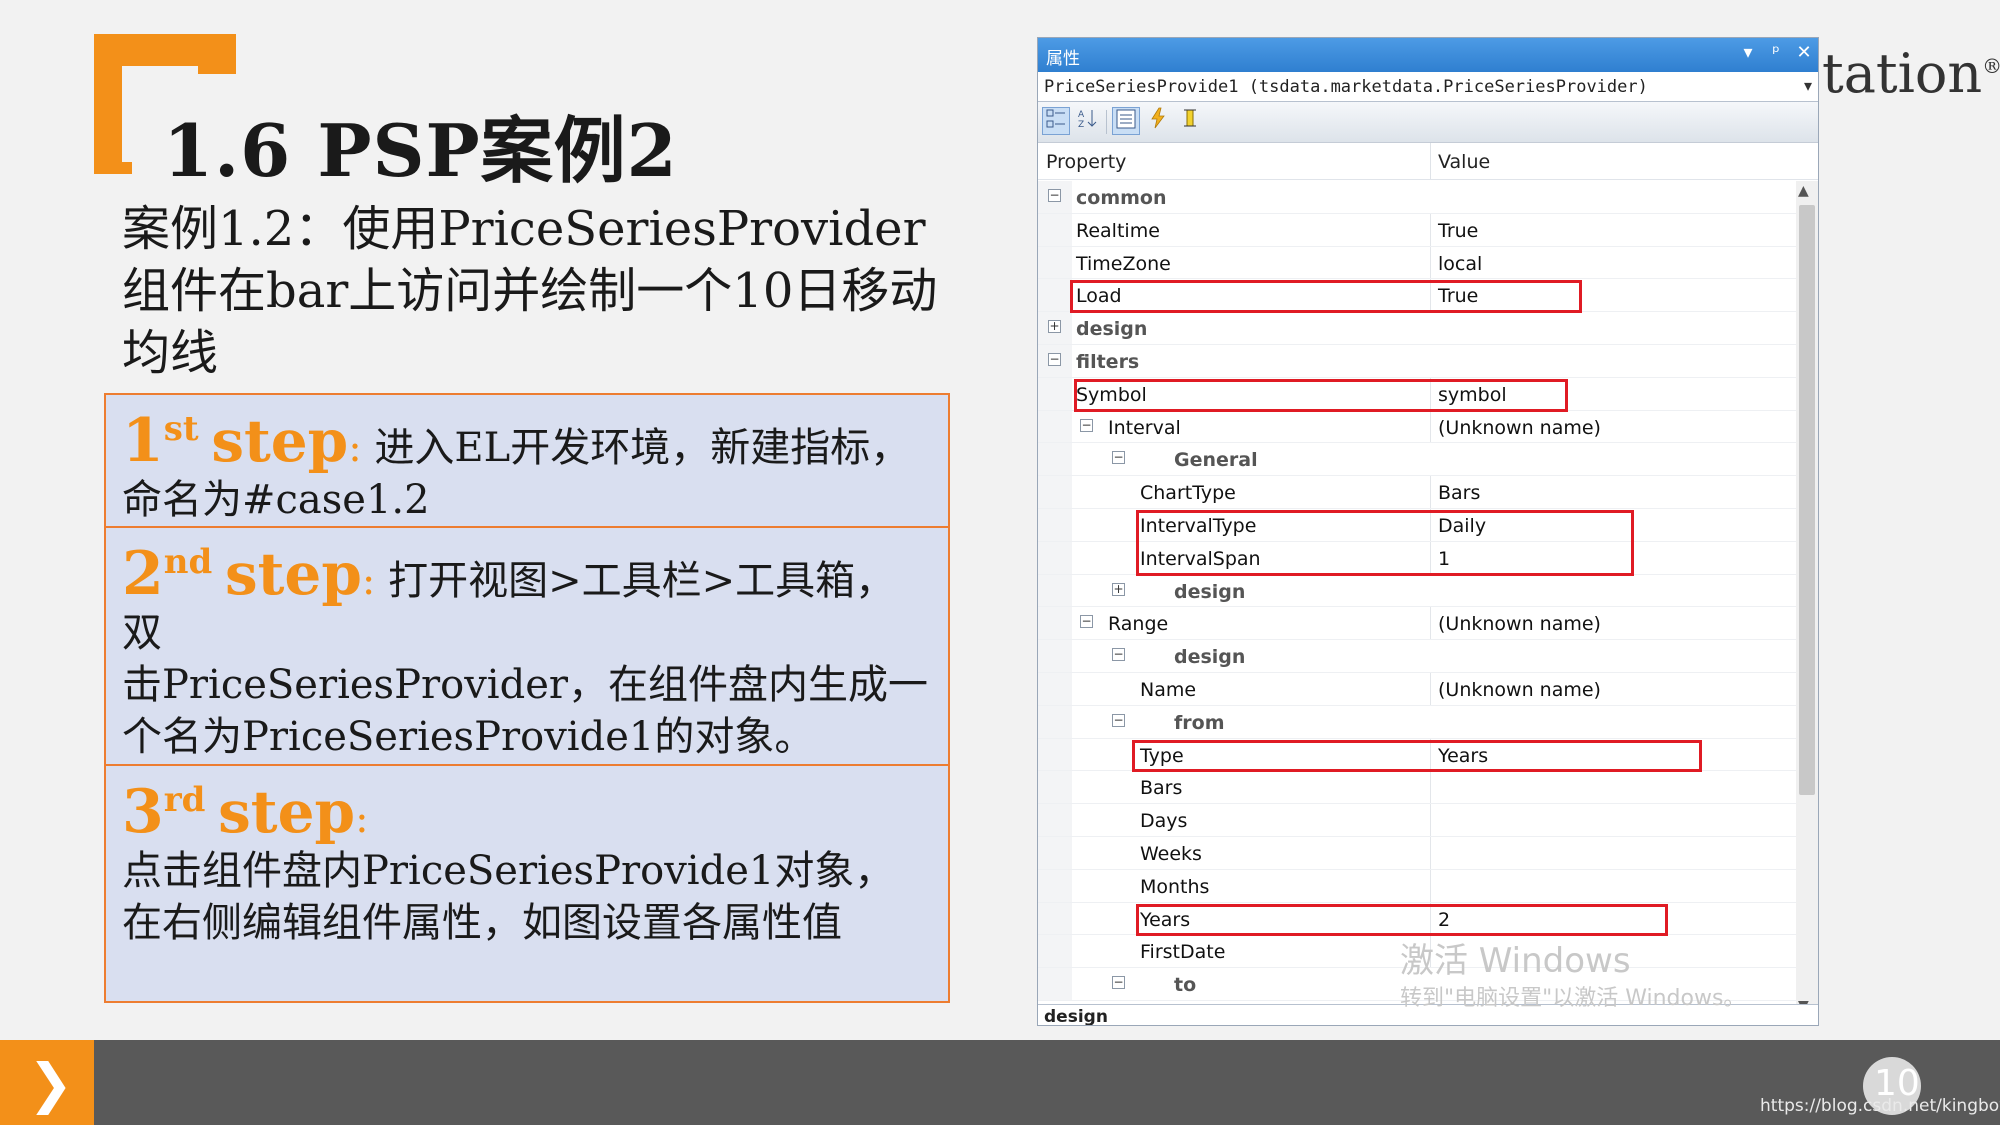 This screenshot has width=2000, height=1125. What do you see at coordinates (1144, 427) in the screenshot?
I see `property-name: Interval` at bounding box center [1144, 427].